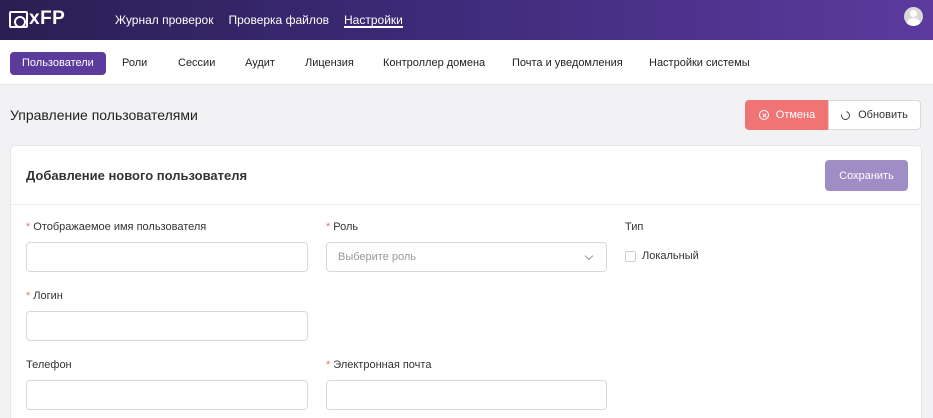  What do you see at coordinates (866, 175) in the screenshot?
I see `save-button: Сохранить` at bounding box center [866, 175].